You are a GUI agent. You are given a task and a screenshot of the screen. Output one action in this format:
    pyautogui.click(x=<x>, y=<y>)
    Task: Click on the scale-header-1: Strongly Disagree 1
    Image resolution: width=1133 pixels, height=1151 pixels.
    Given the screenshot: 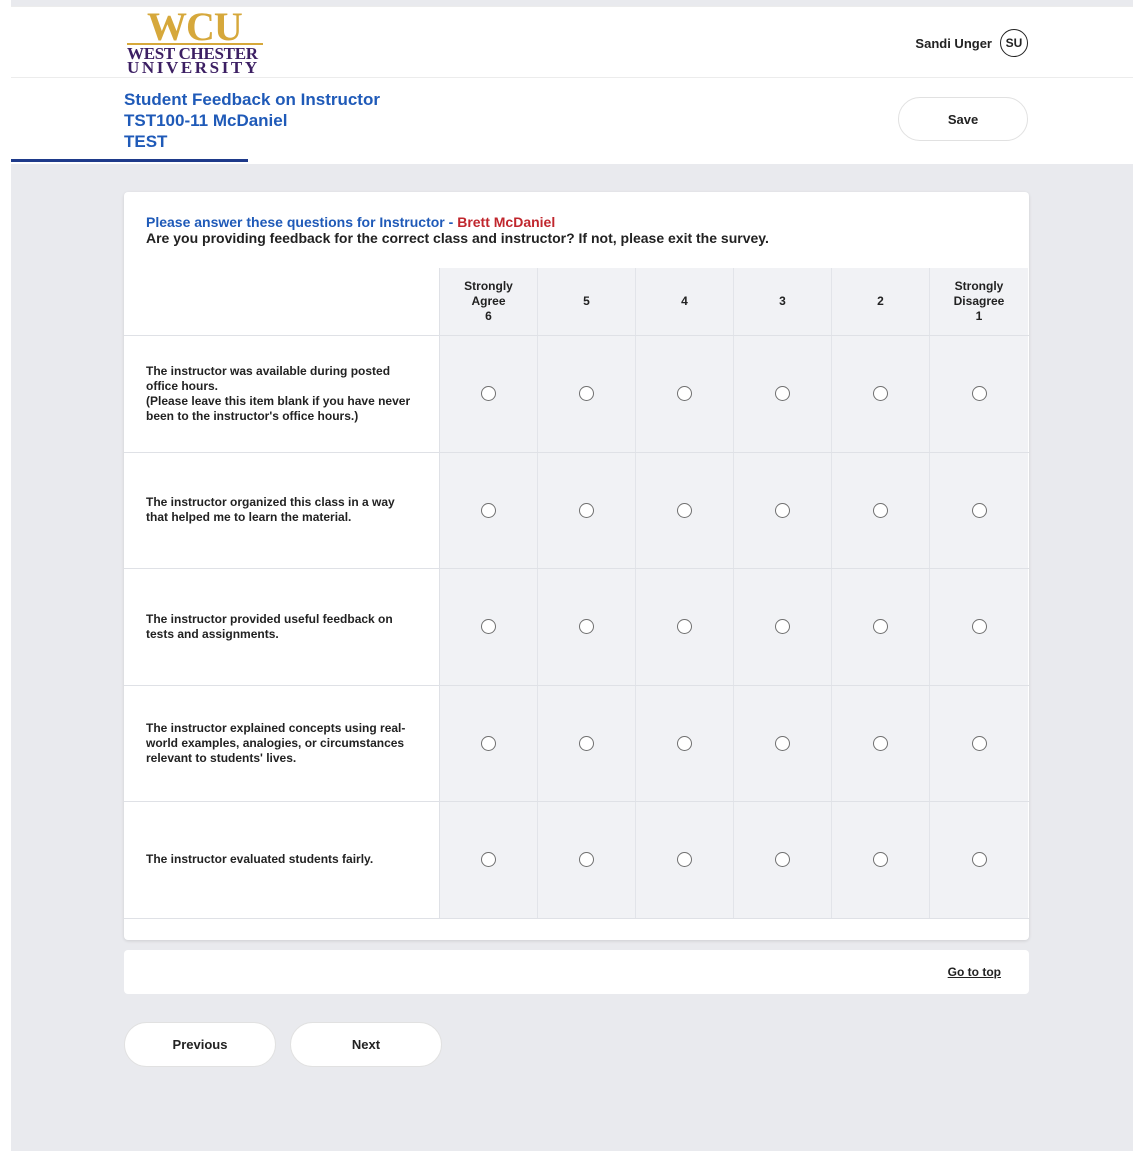 What is the action you would take?
    pyautogui.click(x=979, y=301)
    